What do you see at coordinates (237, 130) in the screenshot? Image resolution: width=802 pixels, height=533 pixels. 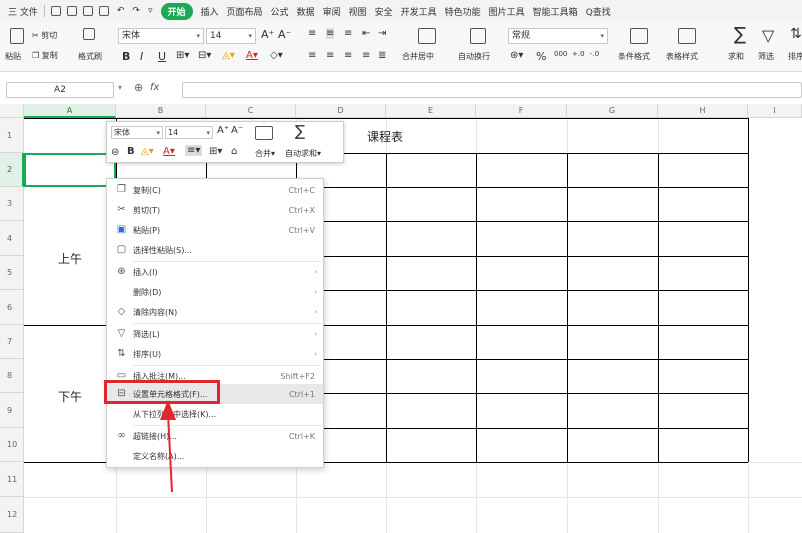 I see `mini-shrink-font-button: A⁻` at bounding box center [237, 130].